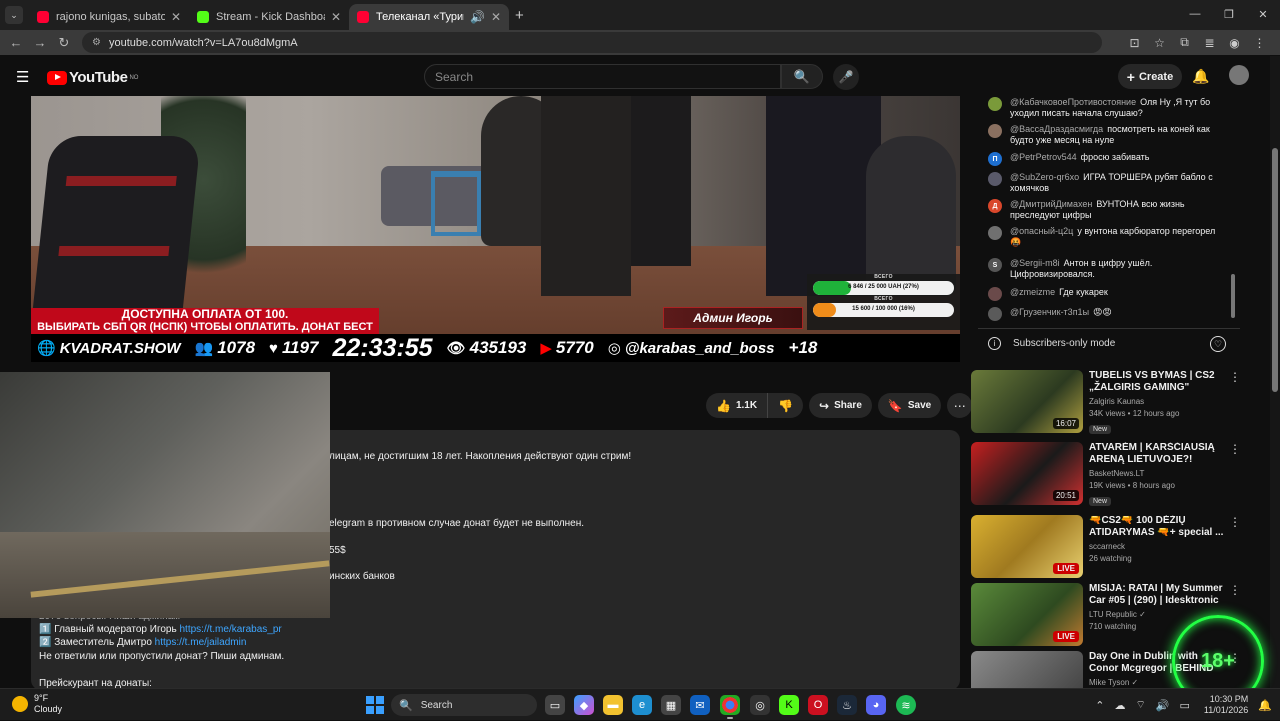 Image resolution: width=1280 pixels, height=721 pixels. What do you see at coordinates (1275, 270) in the screenshot?
I see `page-scroll-thumb` at bounding box center [1275, 270].